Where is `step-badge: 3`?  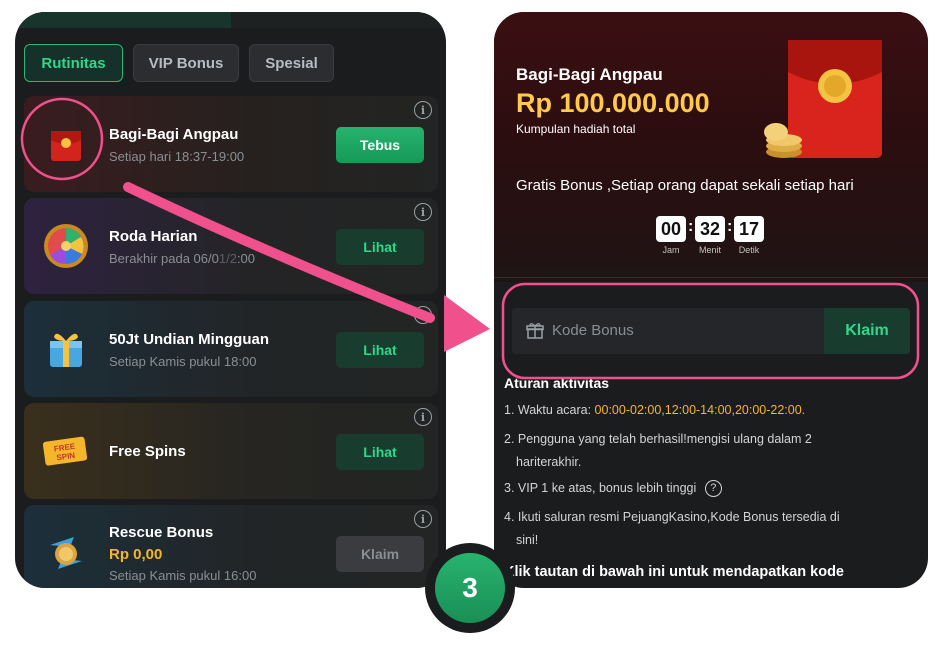
step-badge: 3 is located at coordinates (470, 588).